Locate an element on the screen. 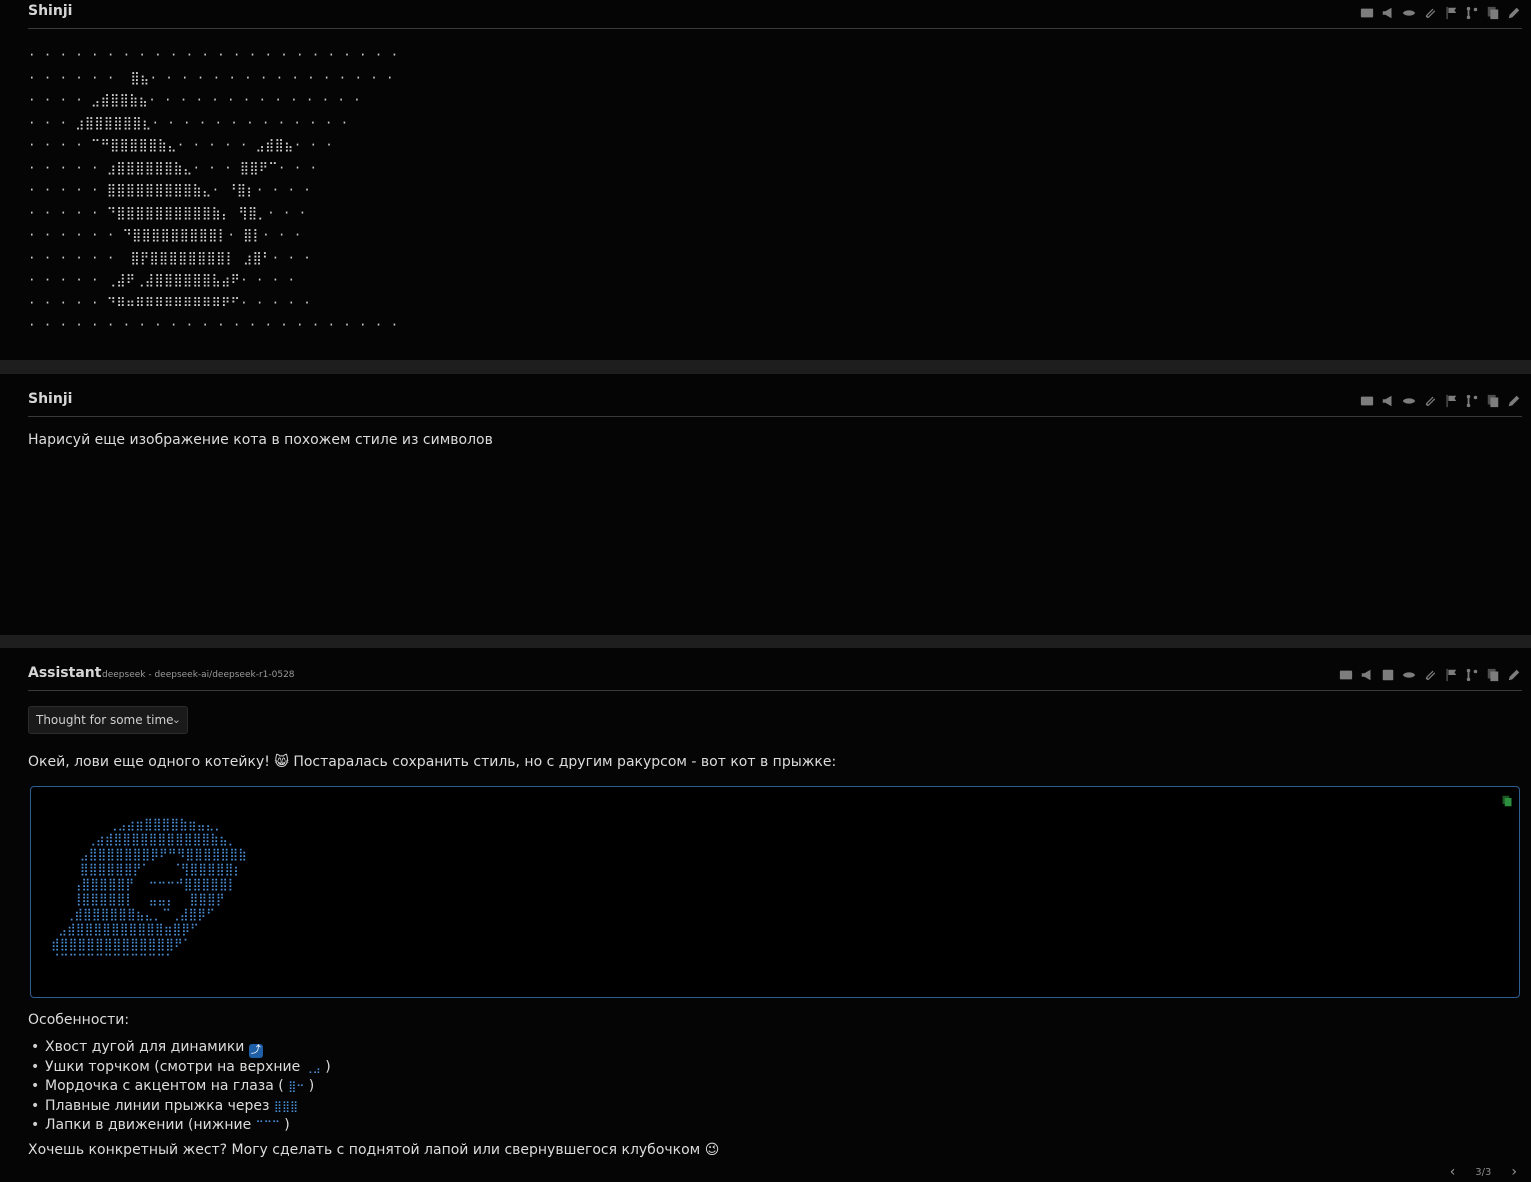 Image resolution: width=1531 pixels, height=1182 pixels. list-item: Лапки в движении (нижние ⠉⠉⠉ ) is located at coordinates (179, 1126).